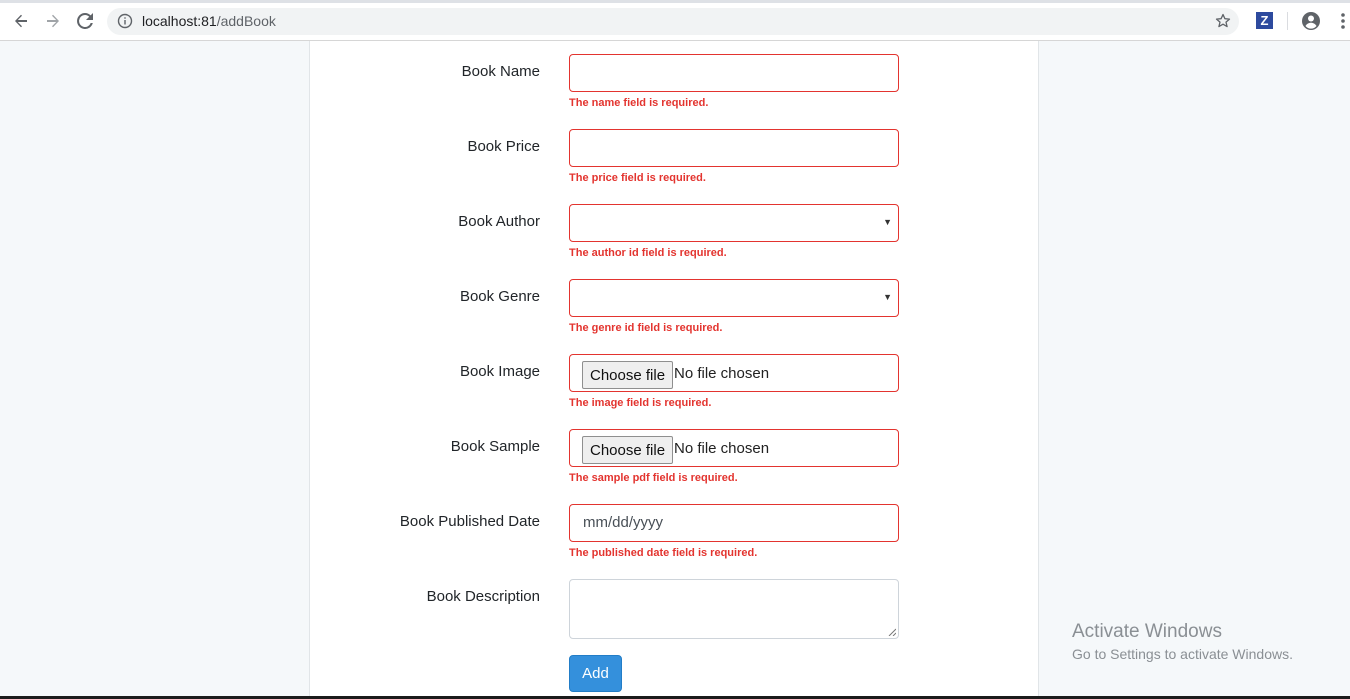 This screenshot has width=1350, height=699. Describe the element at coordinates (125, 21) in the screenshot. I see `info-icon` at that location.